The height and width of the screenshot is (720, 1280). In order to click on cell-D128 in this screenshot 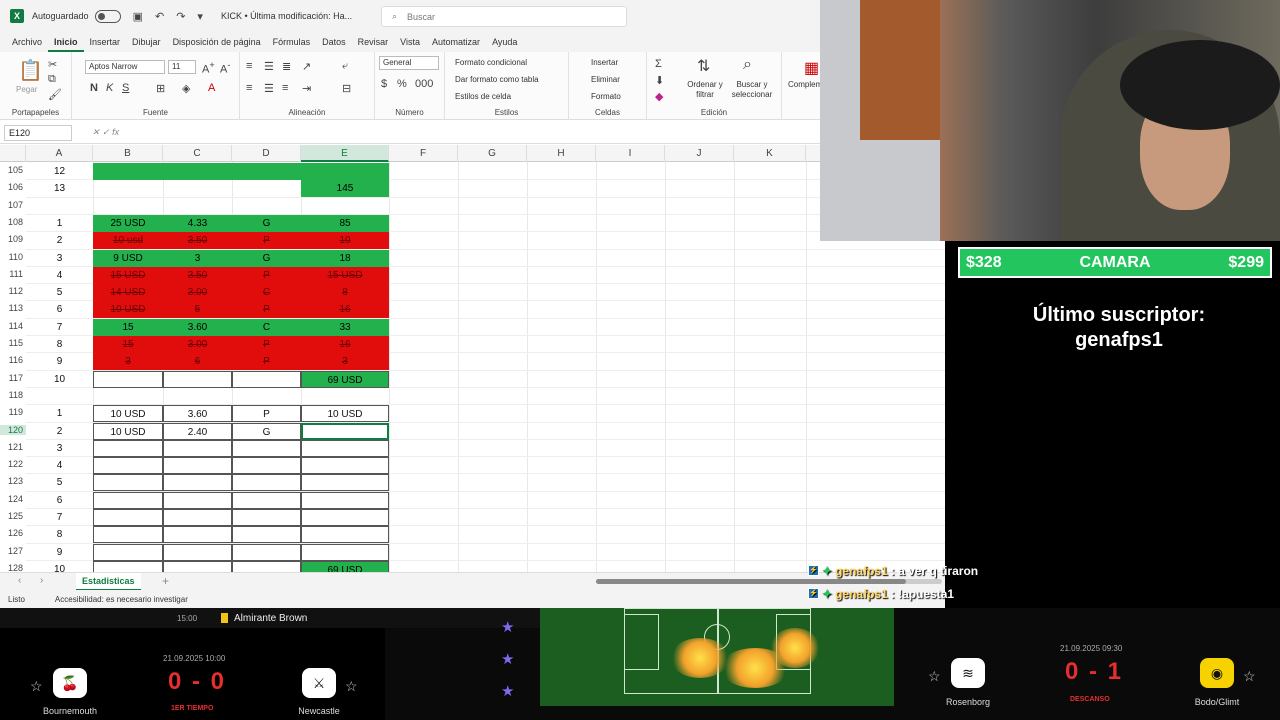, I will do `click(266, 566)`.